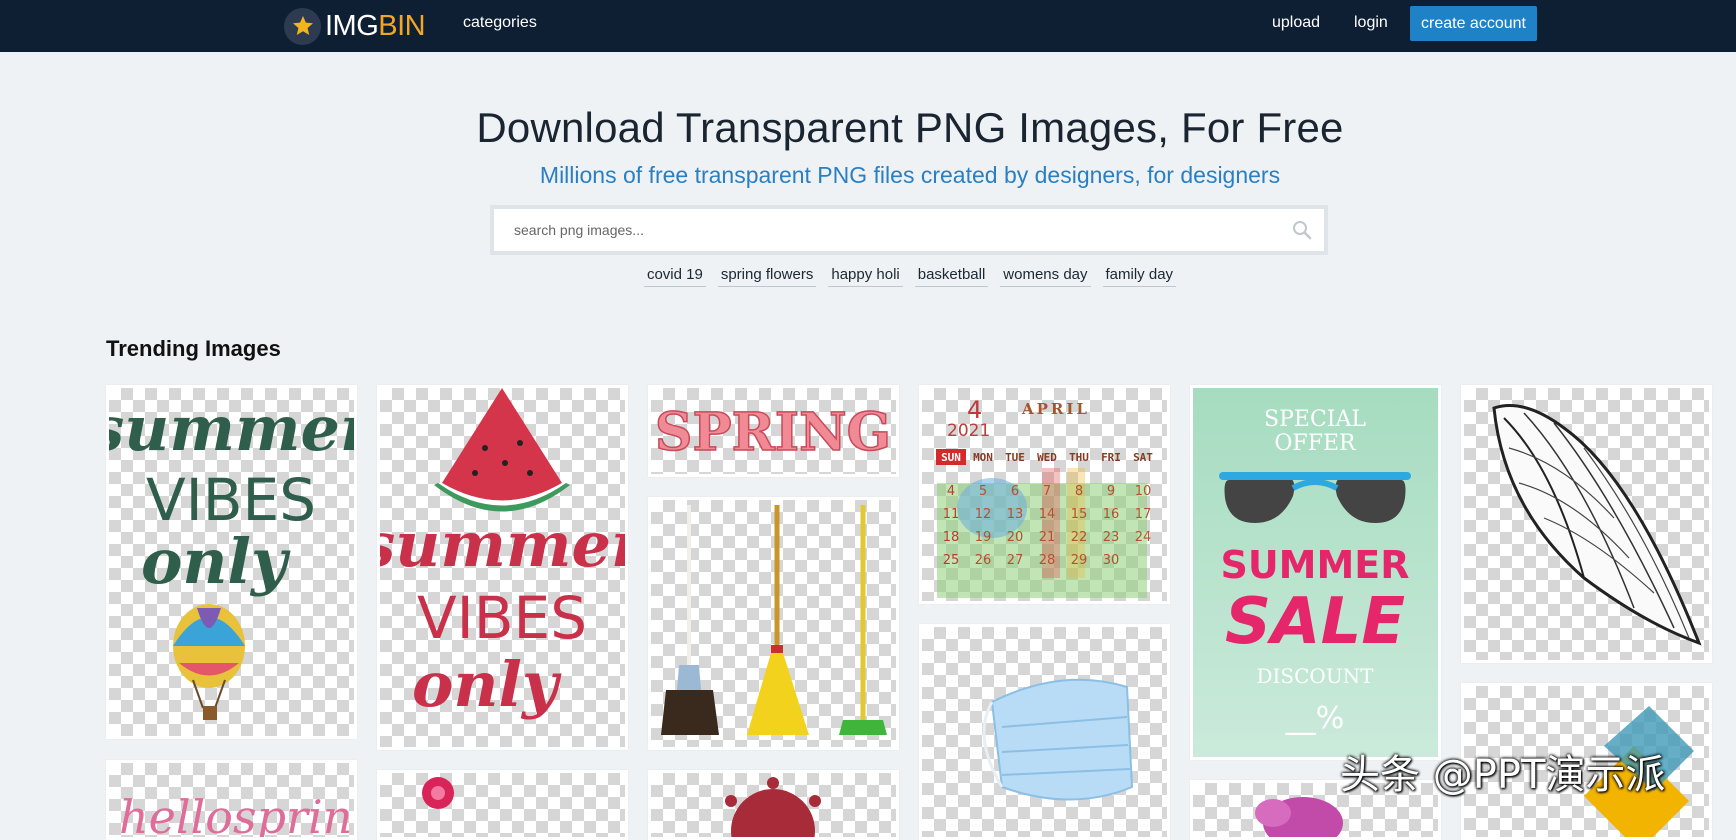  I want to click on image-card-hello-spring: hellospring, so click(231, 800).